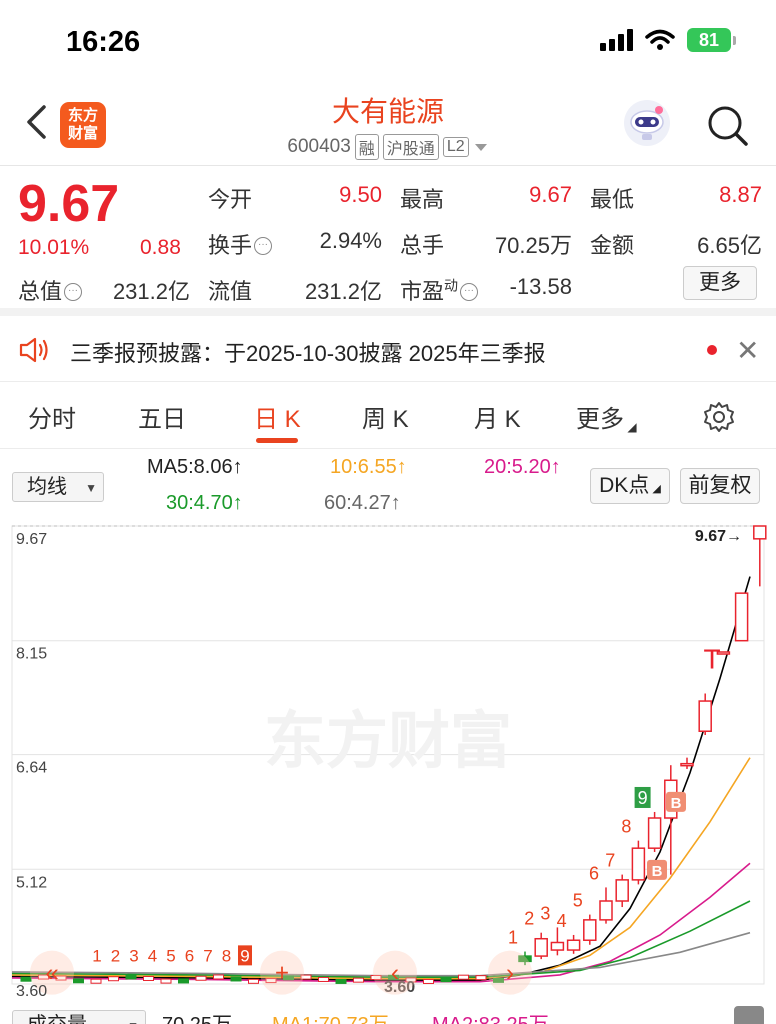 This screenshot has height=1024, width=776. What do you see at coordinates (31, 654) in the screenshot?
I see `y-tick-label: 8.15` at bounding box center [31, 654].